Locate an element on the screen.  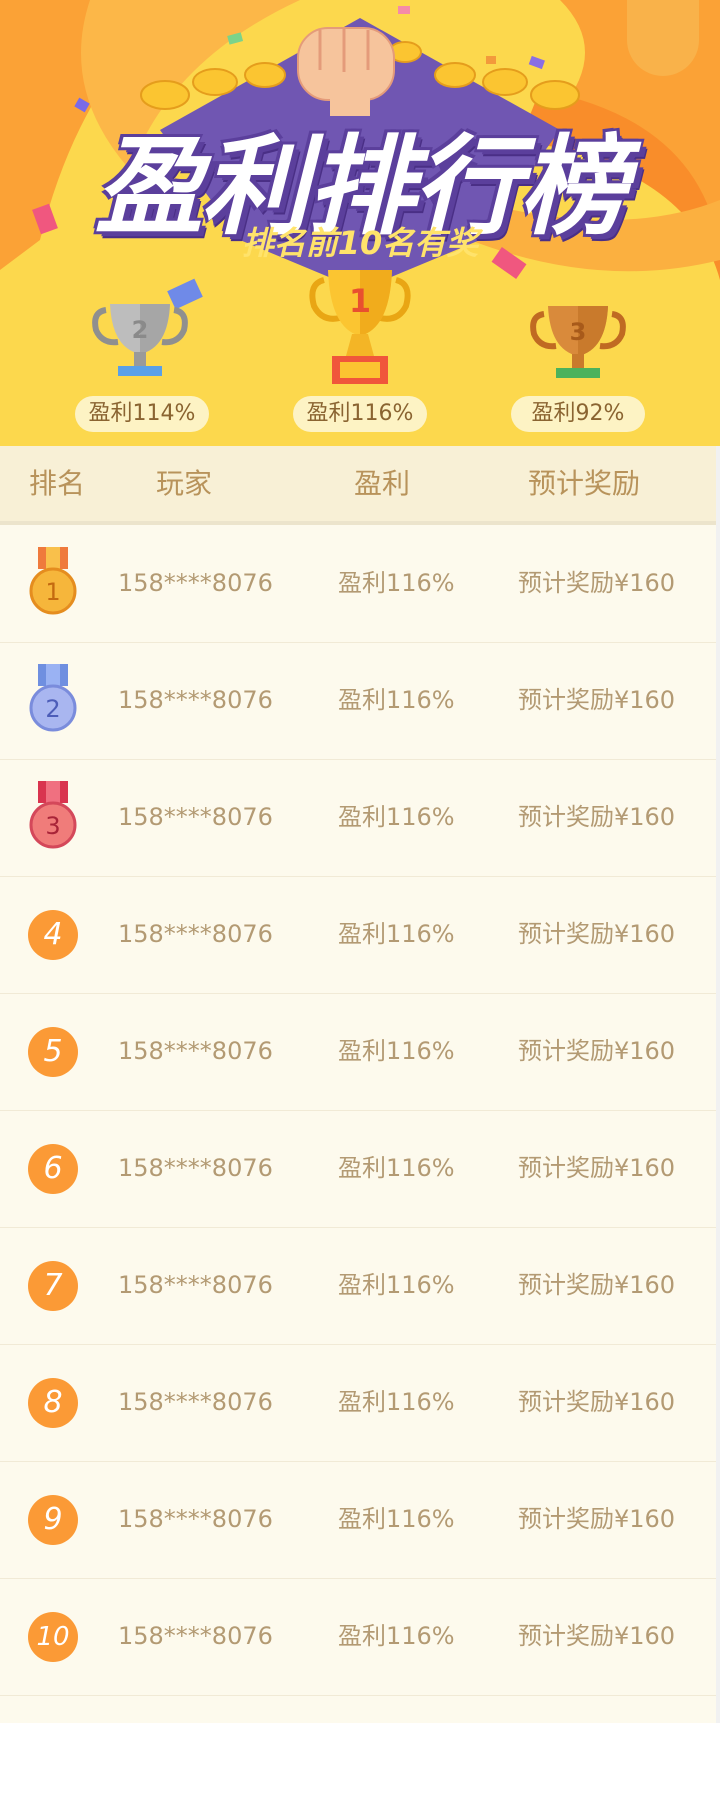
silver-medal-icon: 2 is located at coordinates (53, 698).